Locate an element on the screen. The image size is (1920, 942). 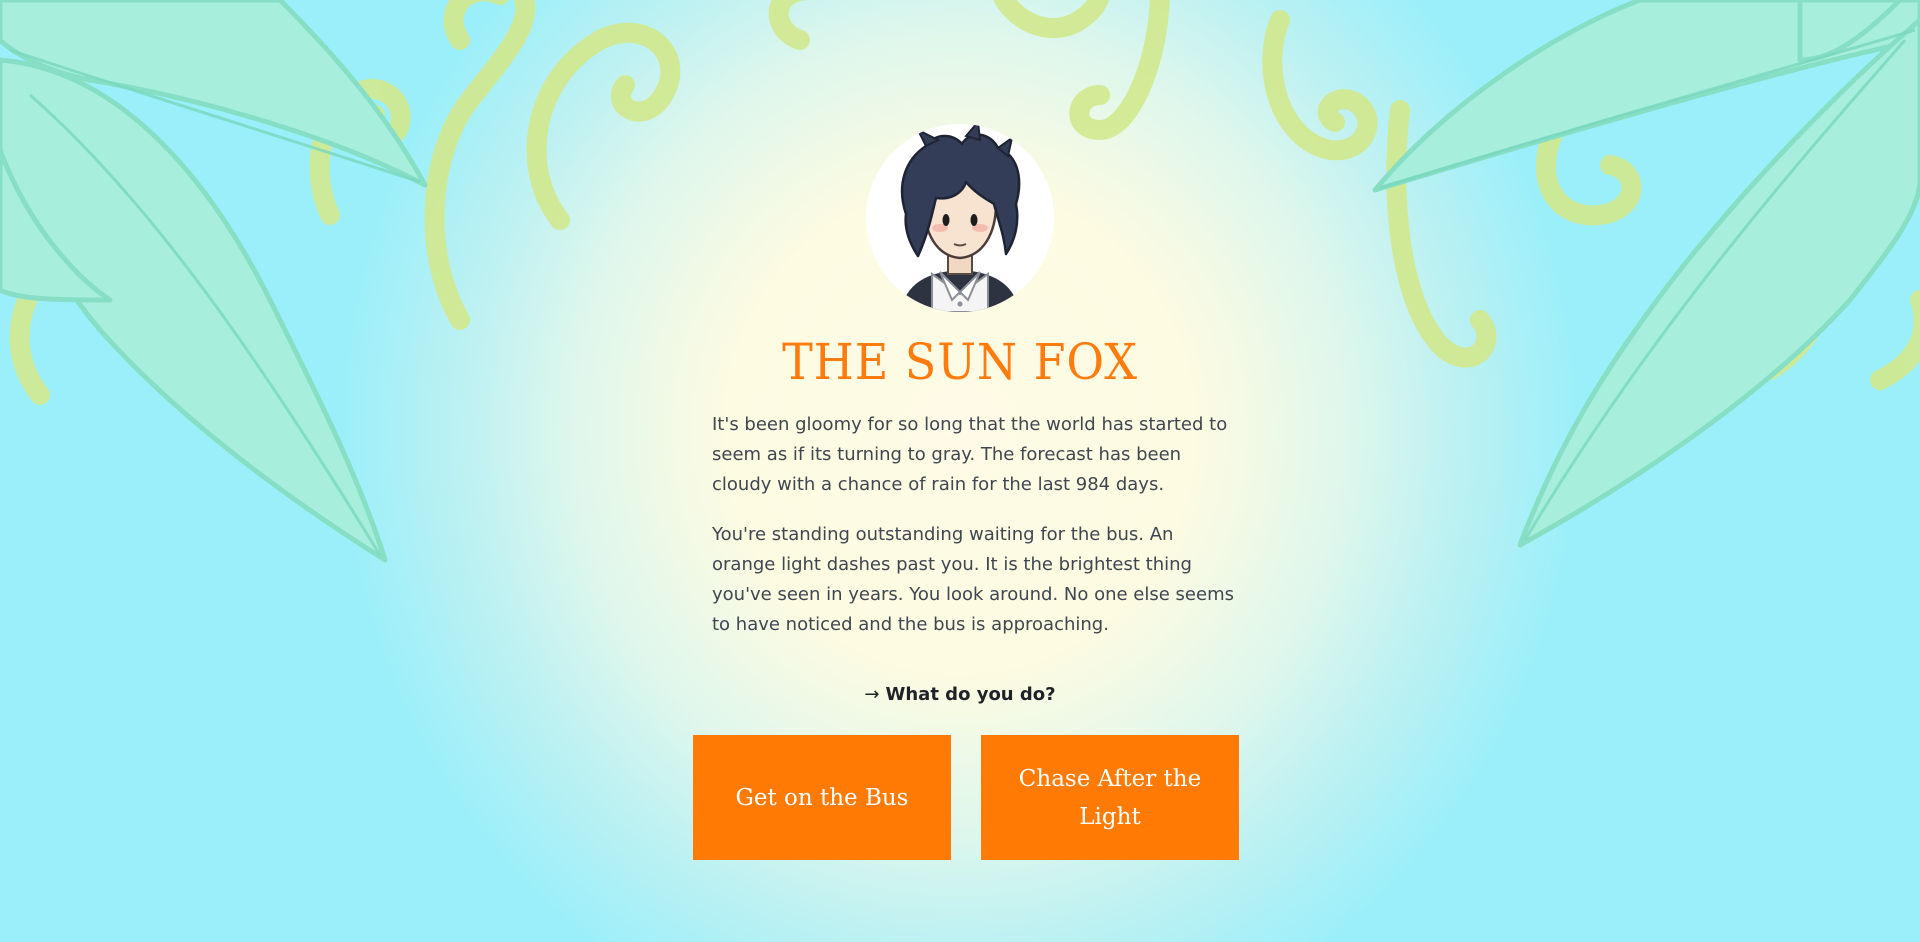
choice-button-chase-light: Chase After the Light is located at coordinates (1110, 797).